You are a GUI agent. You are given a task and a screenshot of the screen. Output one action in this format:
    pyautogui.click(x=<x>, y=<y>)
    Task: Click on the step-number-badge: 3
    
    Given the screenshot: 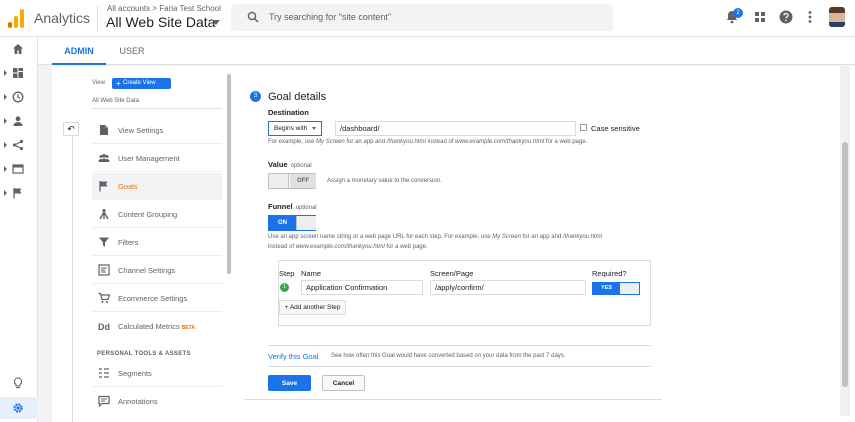 What is the action you would take?
    pyautogui.click(x=255, y=96)
    